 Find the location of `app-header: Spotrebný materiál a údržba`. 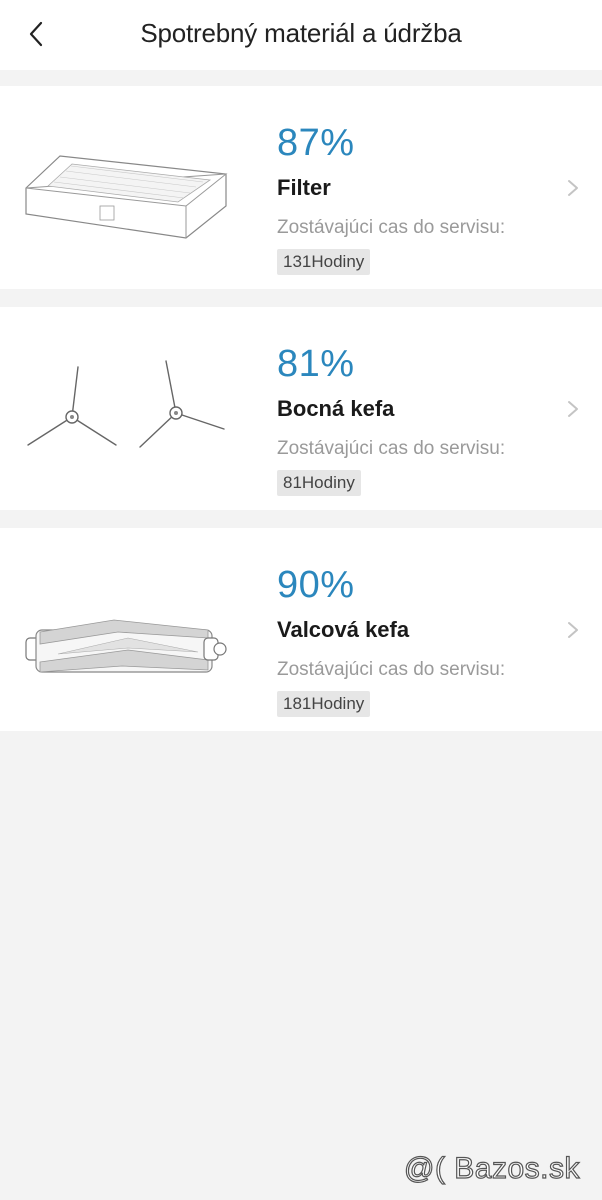

app-header: Spotrebný materiál a údržba is located at coordinates (301, 35).